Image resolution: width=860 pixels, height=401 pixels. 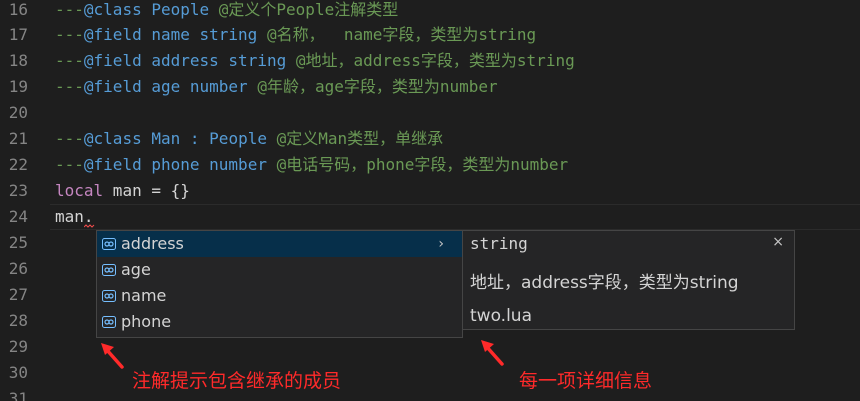 What do you see at coordinates (604, 283) in the screenshot?
I see `details-description: 地址，address字段，类型为string` at bounding box center [604, 283].